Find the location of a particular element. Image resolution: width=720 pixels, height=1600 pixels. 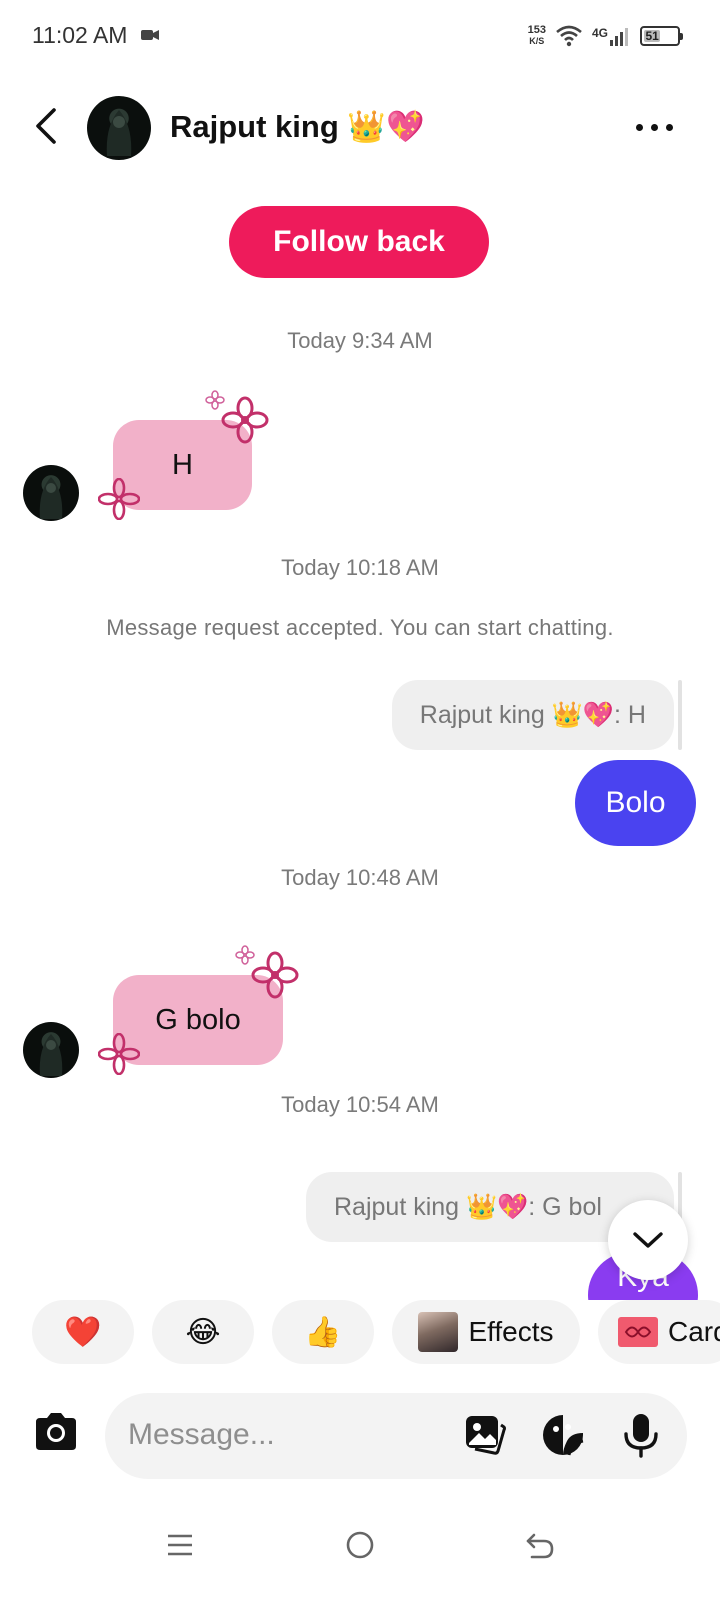

battery-level: 51 is located at coordinates (652, 36).